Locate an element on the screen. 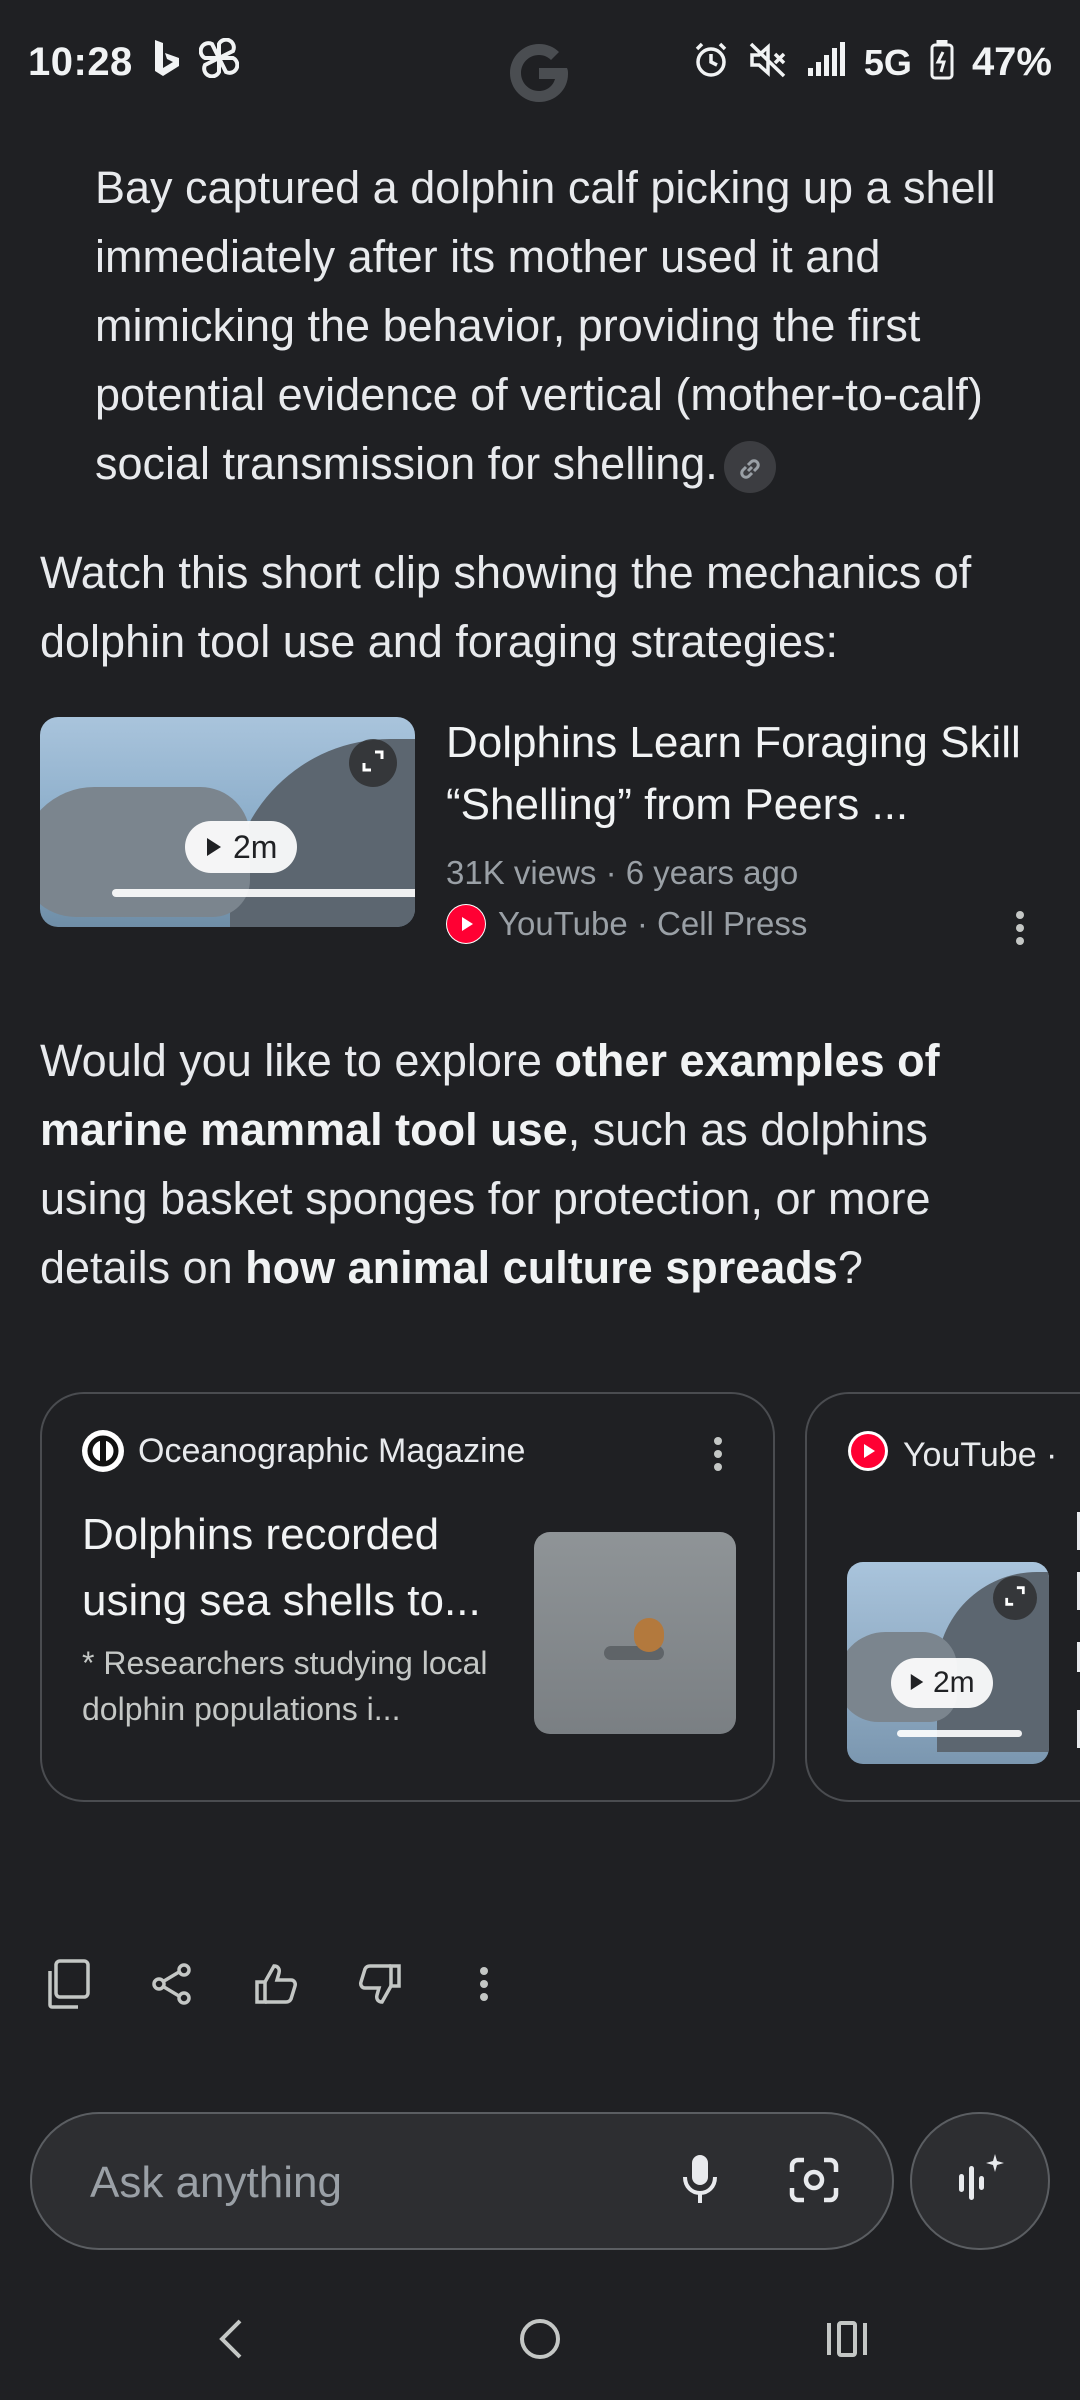  copy-button is located at coordinates (68, 1986).